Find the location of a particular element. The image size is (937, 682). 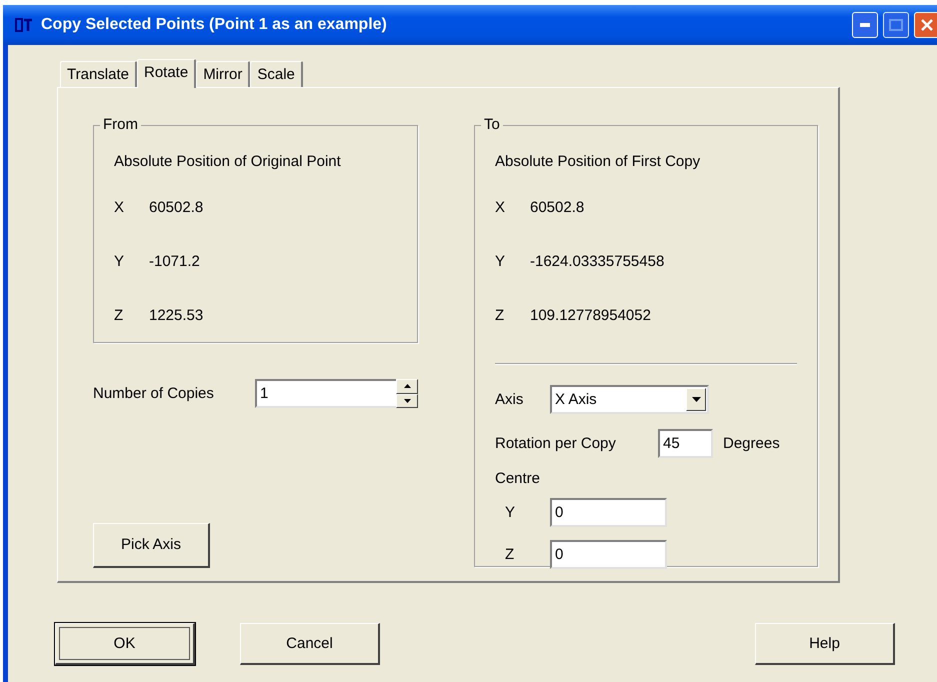

field-label: Number of Copies is located at coordinates (154, 393).